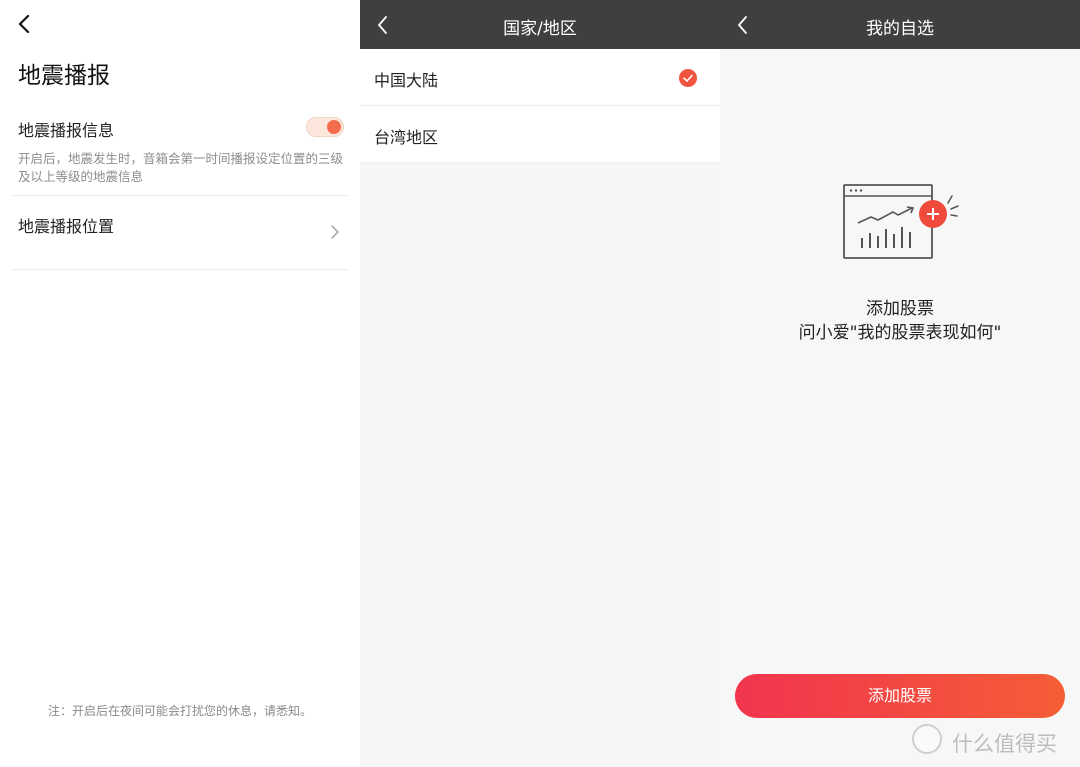  I want to click on broadcast-location-label: 地震播报位置, so click(66, 226).